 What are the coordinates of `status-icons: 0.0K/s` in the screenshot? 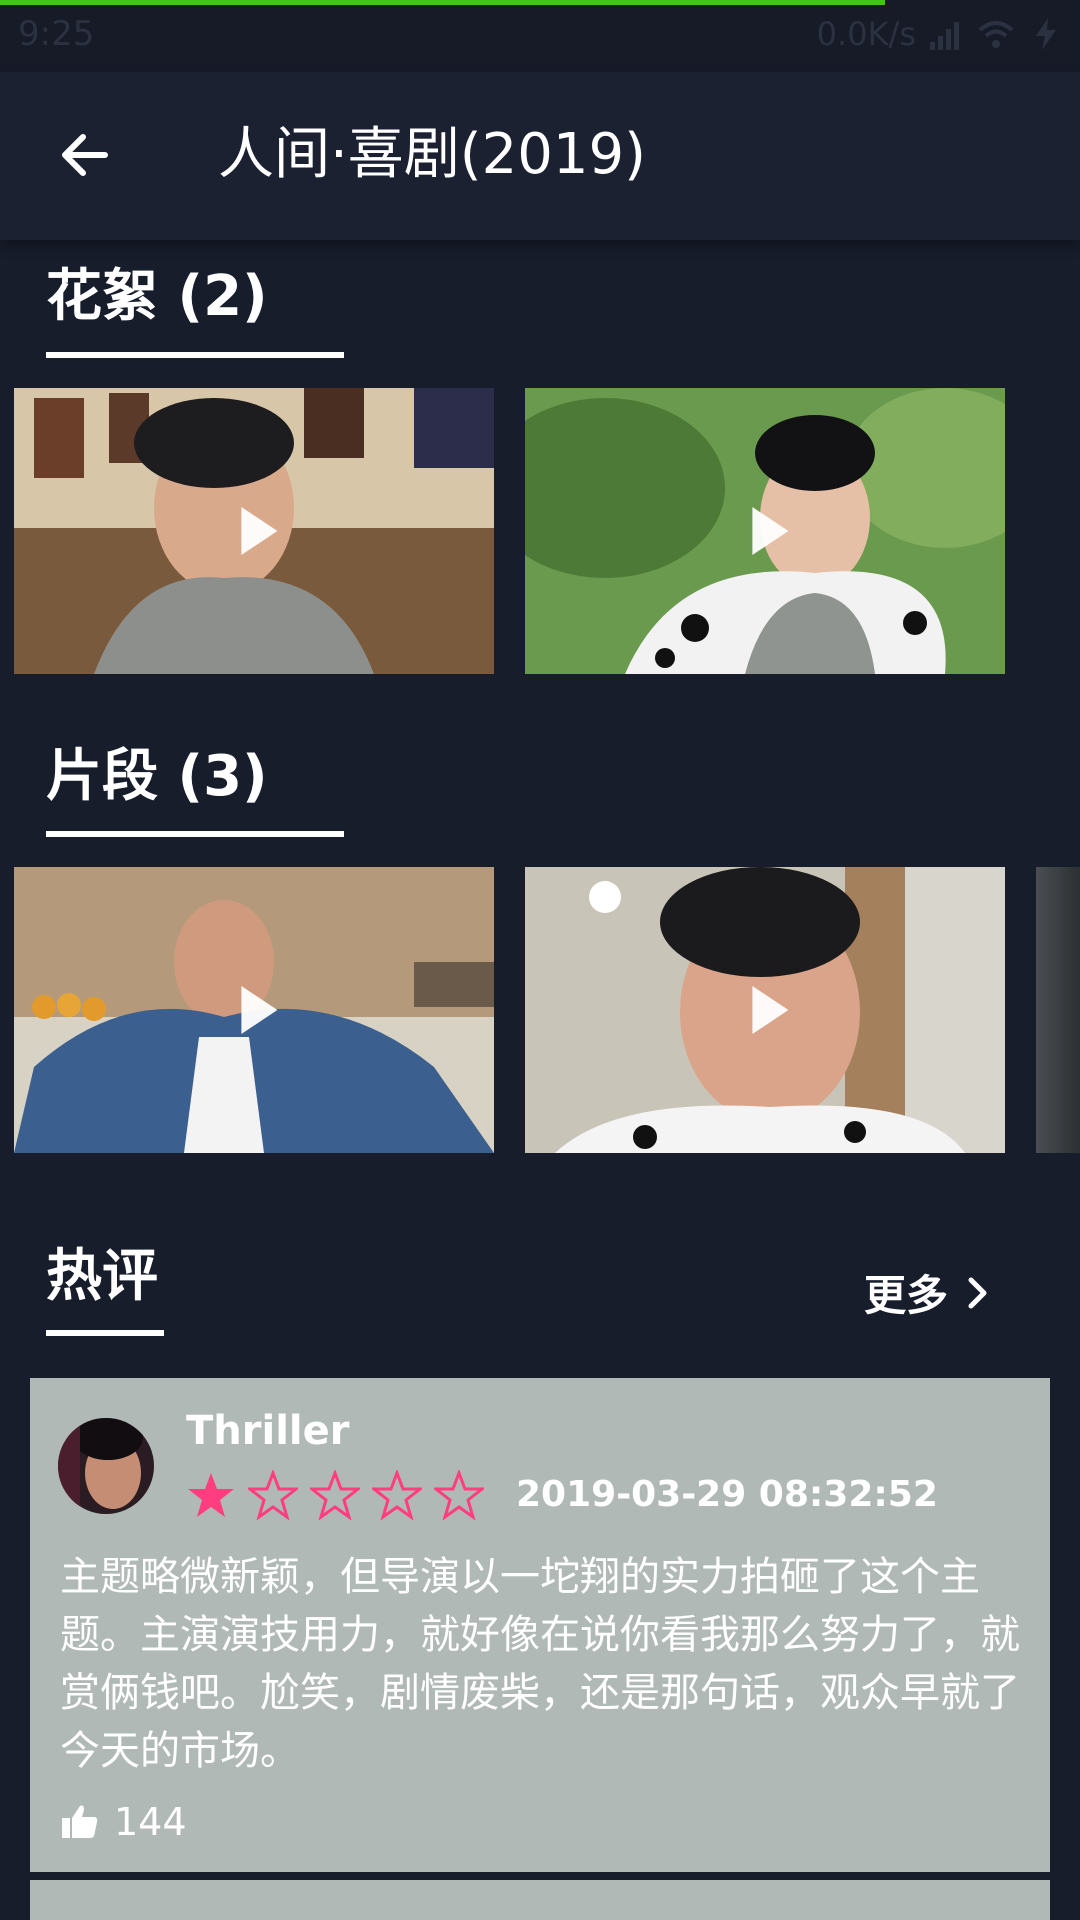 It's located at (941, 34).